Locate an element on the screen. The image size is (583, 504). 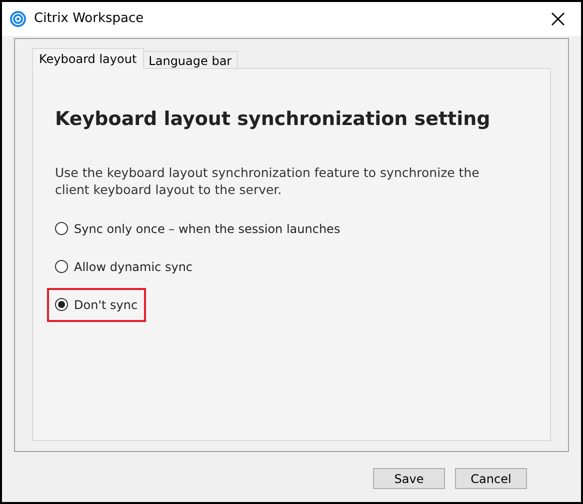
radio-option: Sync only once – when the session launches is located at coordinates (197, 229).